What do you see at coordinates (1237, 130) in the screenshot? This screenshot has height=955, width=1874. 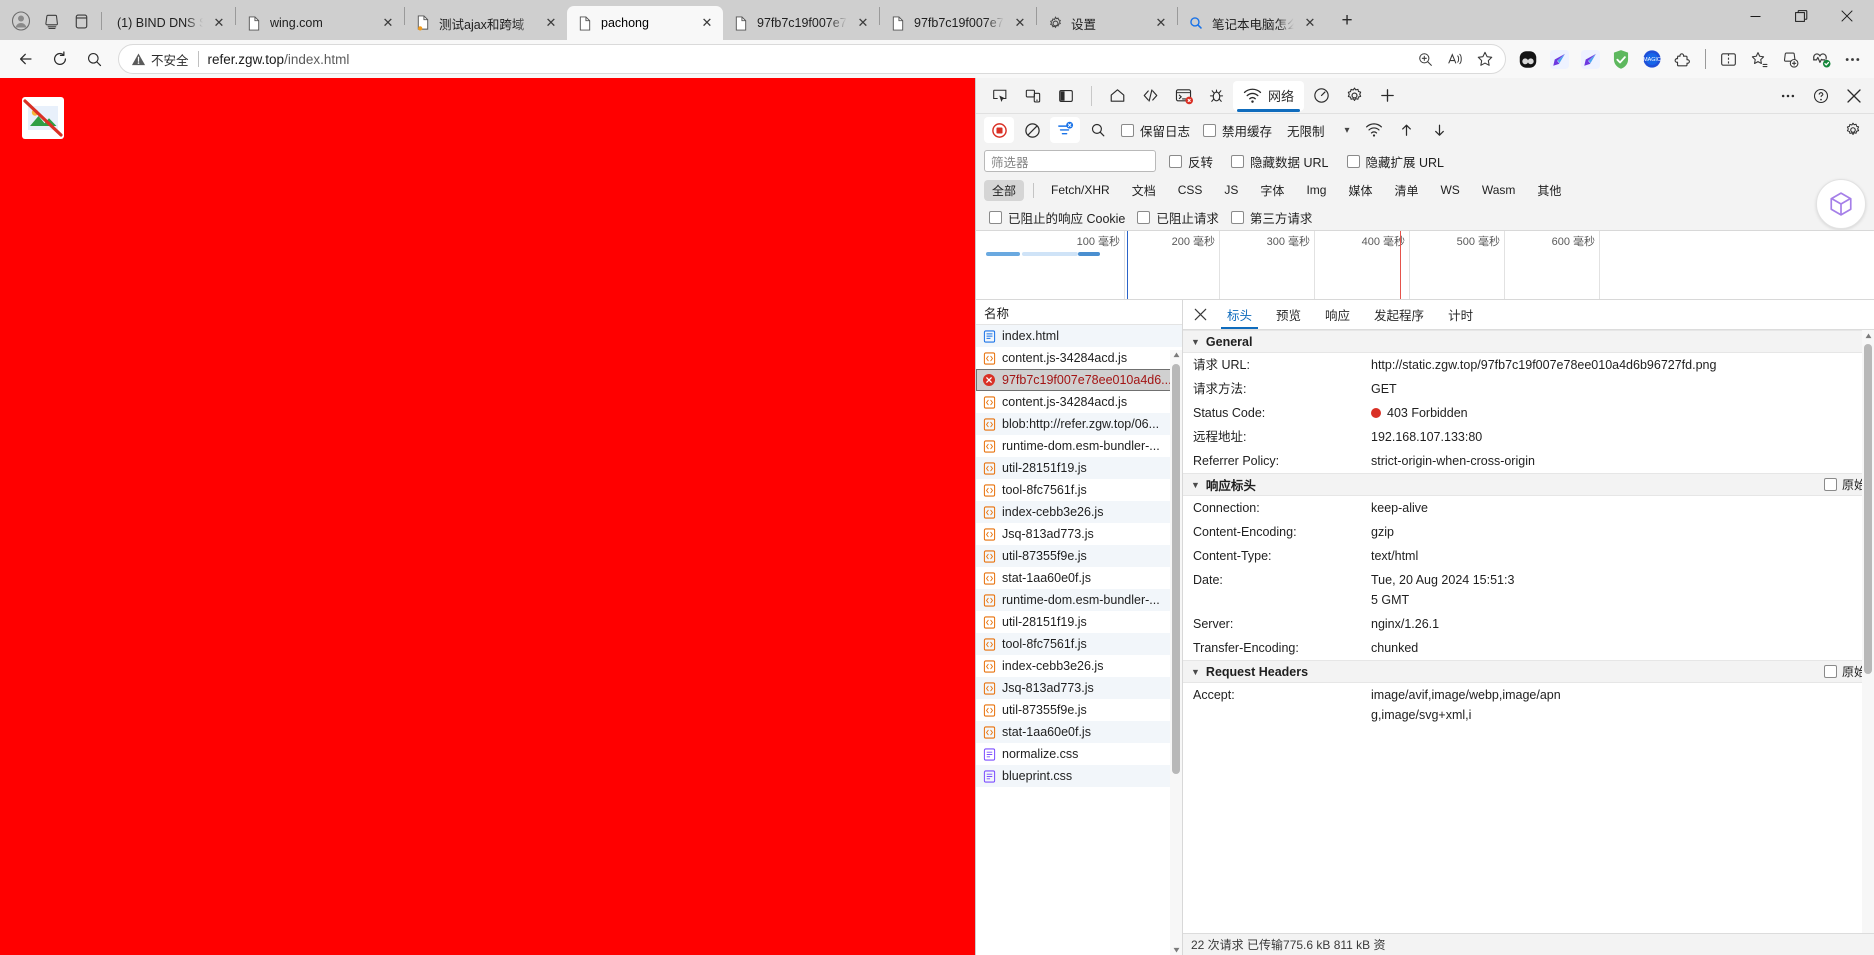 I see `disable-cache-checkbox: 禁用缓存` at bounding box center [1237, 130].